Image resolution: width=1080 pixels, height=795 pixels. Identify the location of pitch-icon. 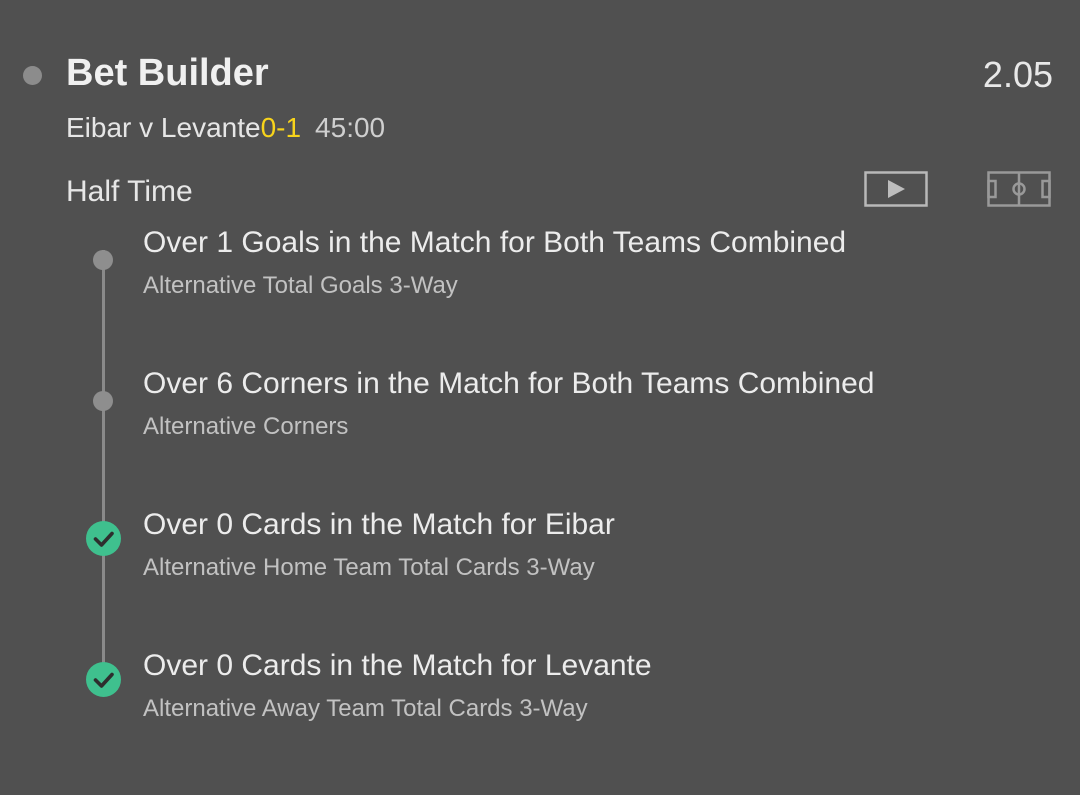
(1019, 189).